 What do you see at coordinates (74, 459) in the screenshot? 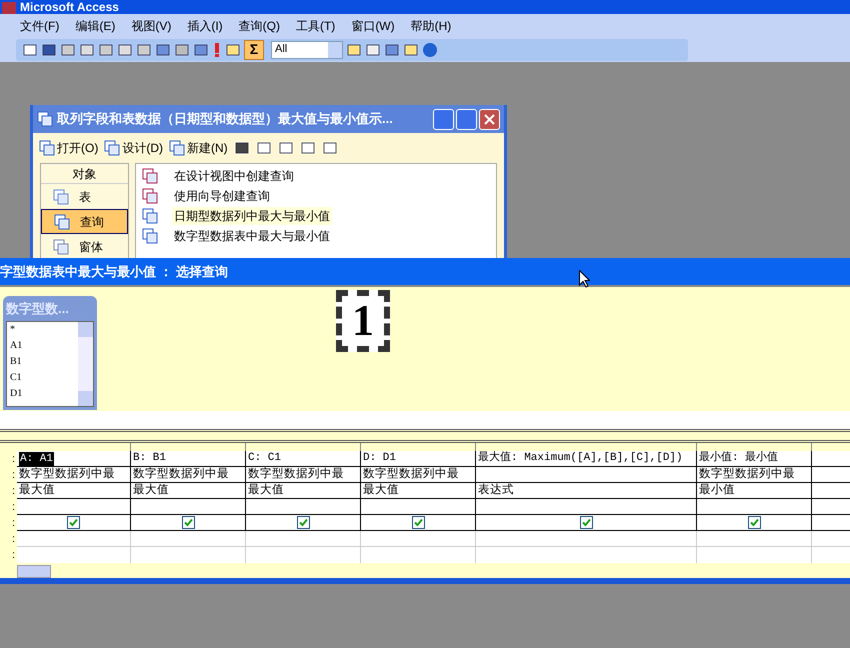
I see `grid-cell: A: A1` at bounding box center [74, 459].